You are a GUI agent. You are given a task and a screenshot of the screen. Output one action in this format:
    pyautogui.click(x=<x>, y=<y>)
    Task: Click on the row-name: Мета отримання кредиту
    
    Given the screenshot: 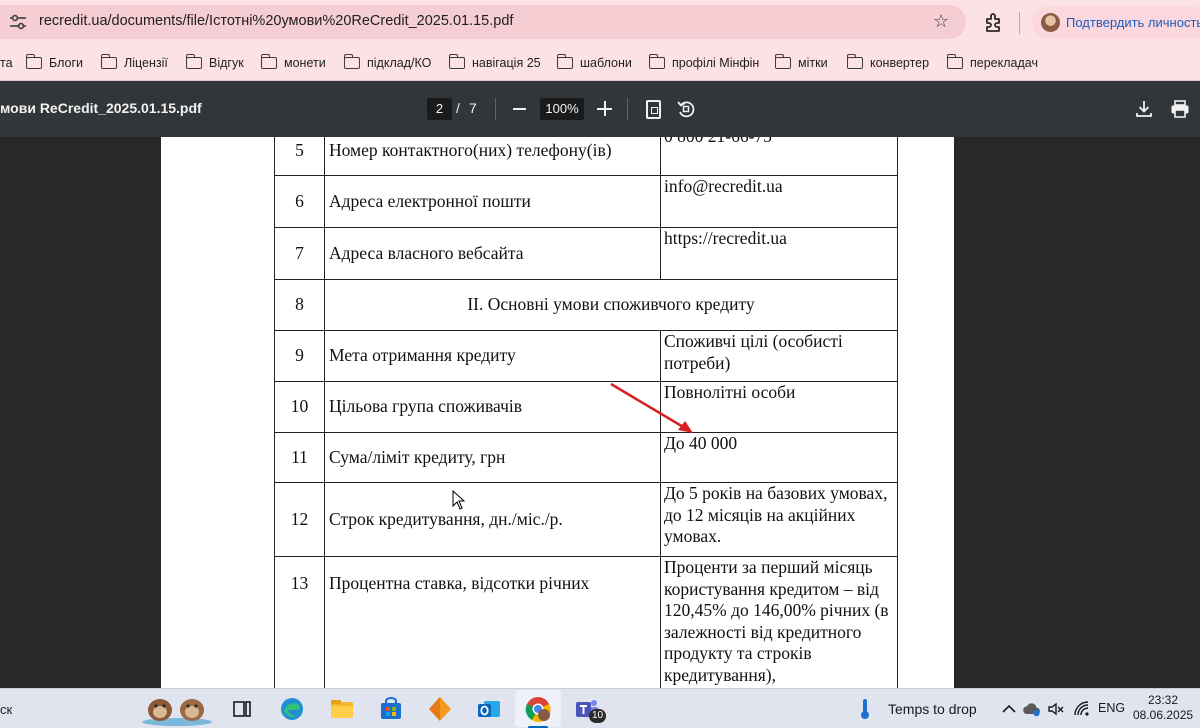 What is the action you would take?
    pyautogui.click(x=492, y=356)
    